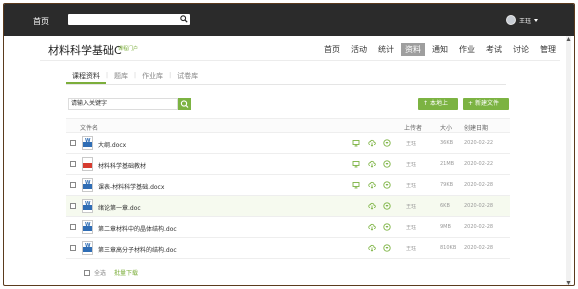  What do you see at coordinates (87, 164) in the screenshot?
I see `pdf-file-icon` at bounding box center [87, 164].